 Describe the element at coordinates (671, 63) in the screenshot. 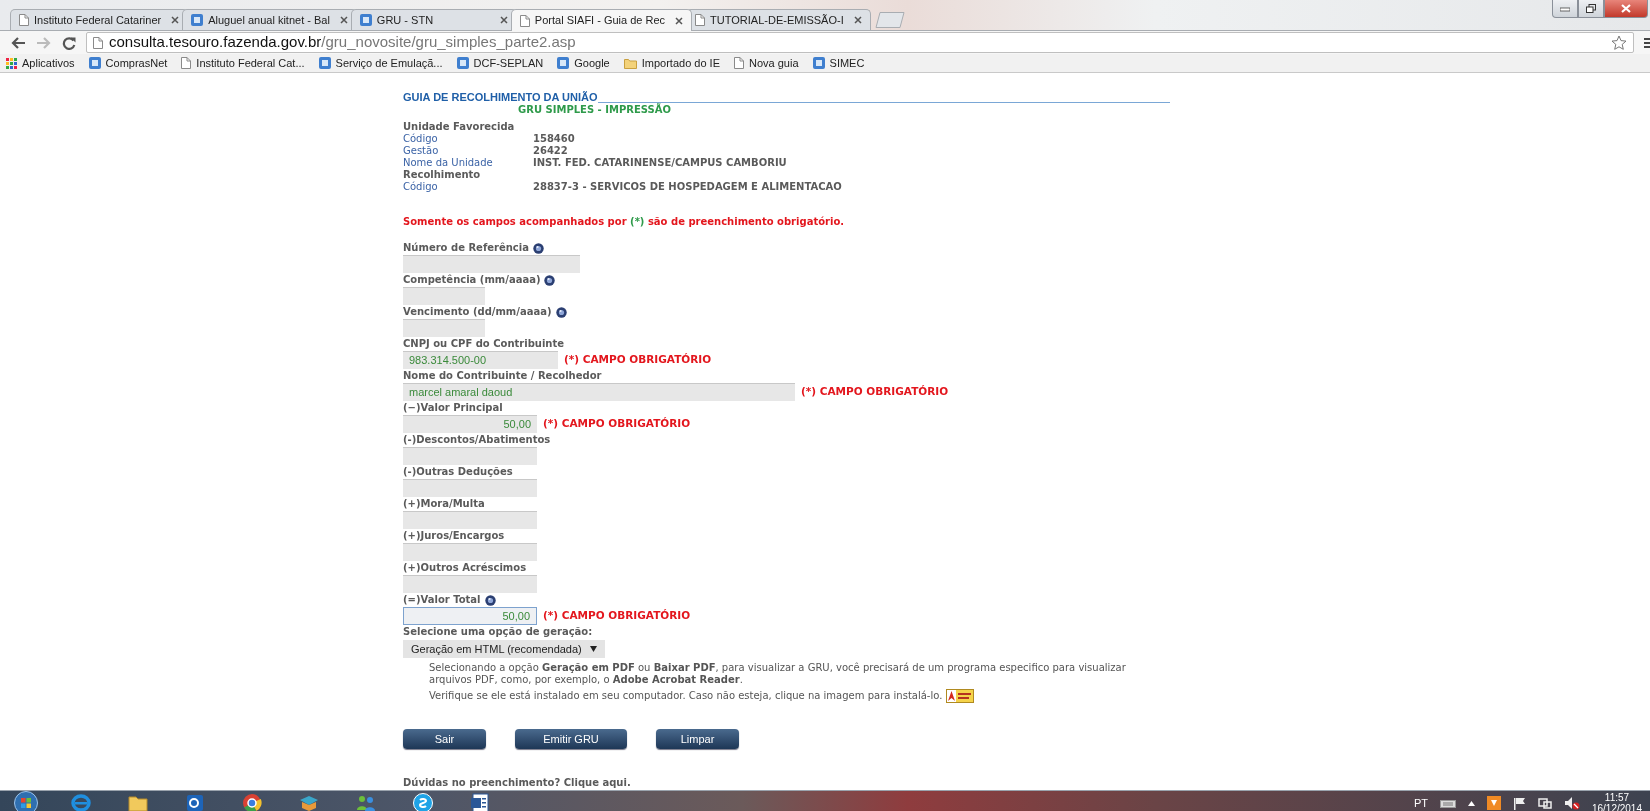

I see `bookmark: Importado do IE` at that location.